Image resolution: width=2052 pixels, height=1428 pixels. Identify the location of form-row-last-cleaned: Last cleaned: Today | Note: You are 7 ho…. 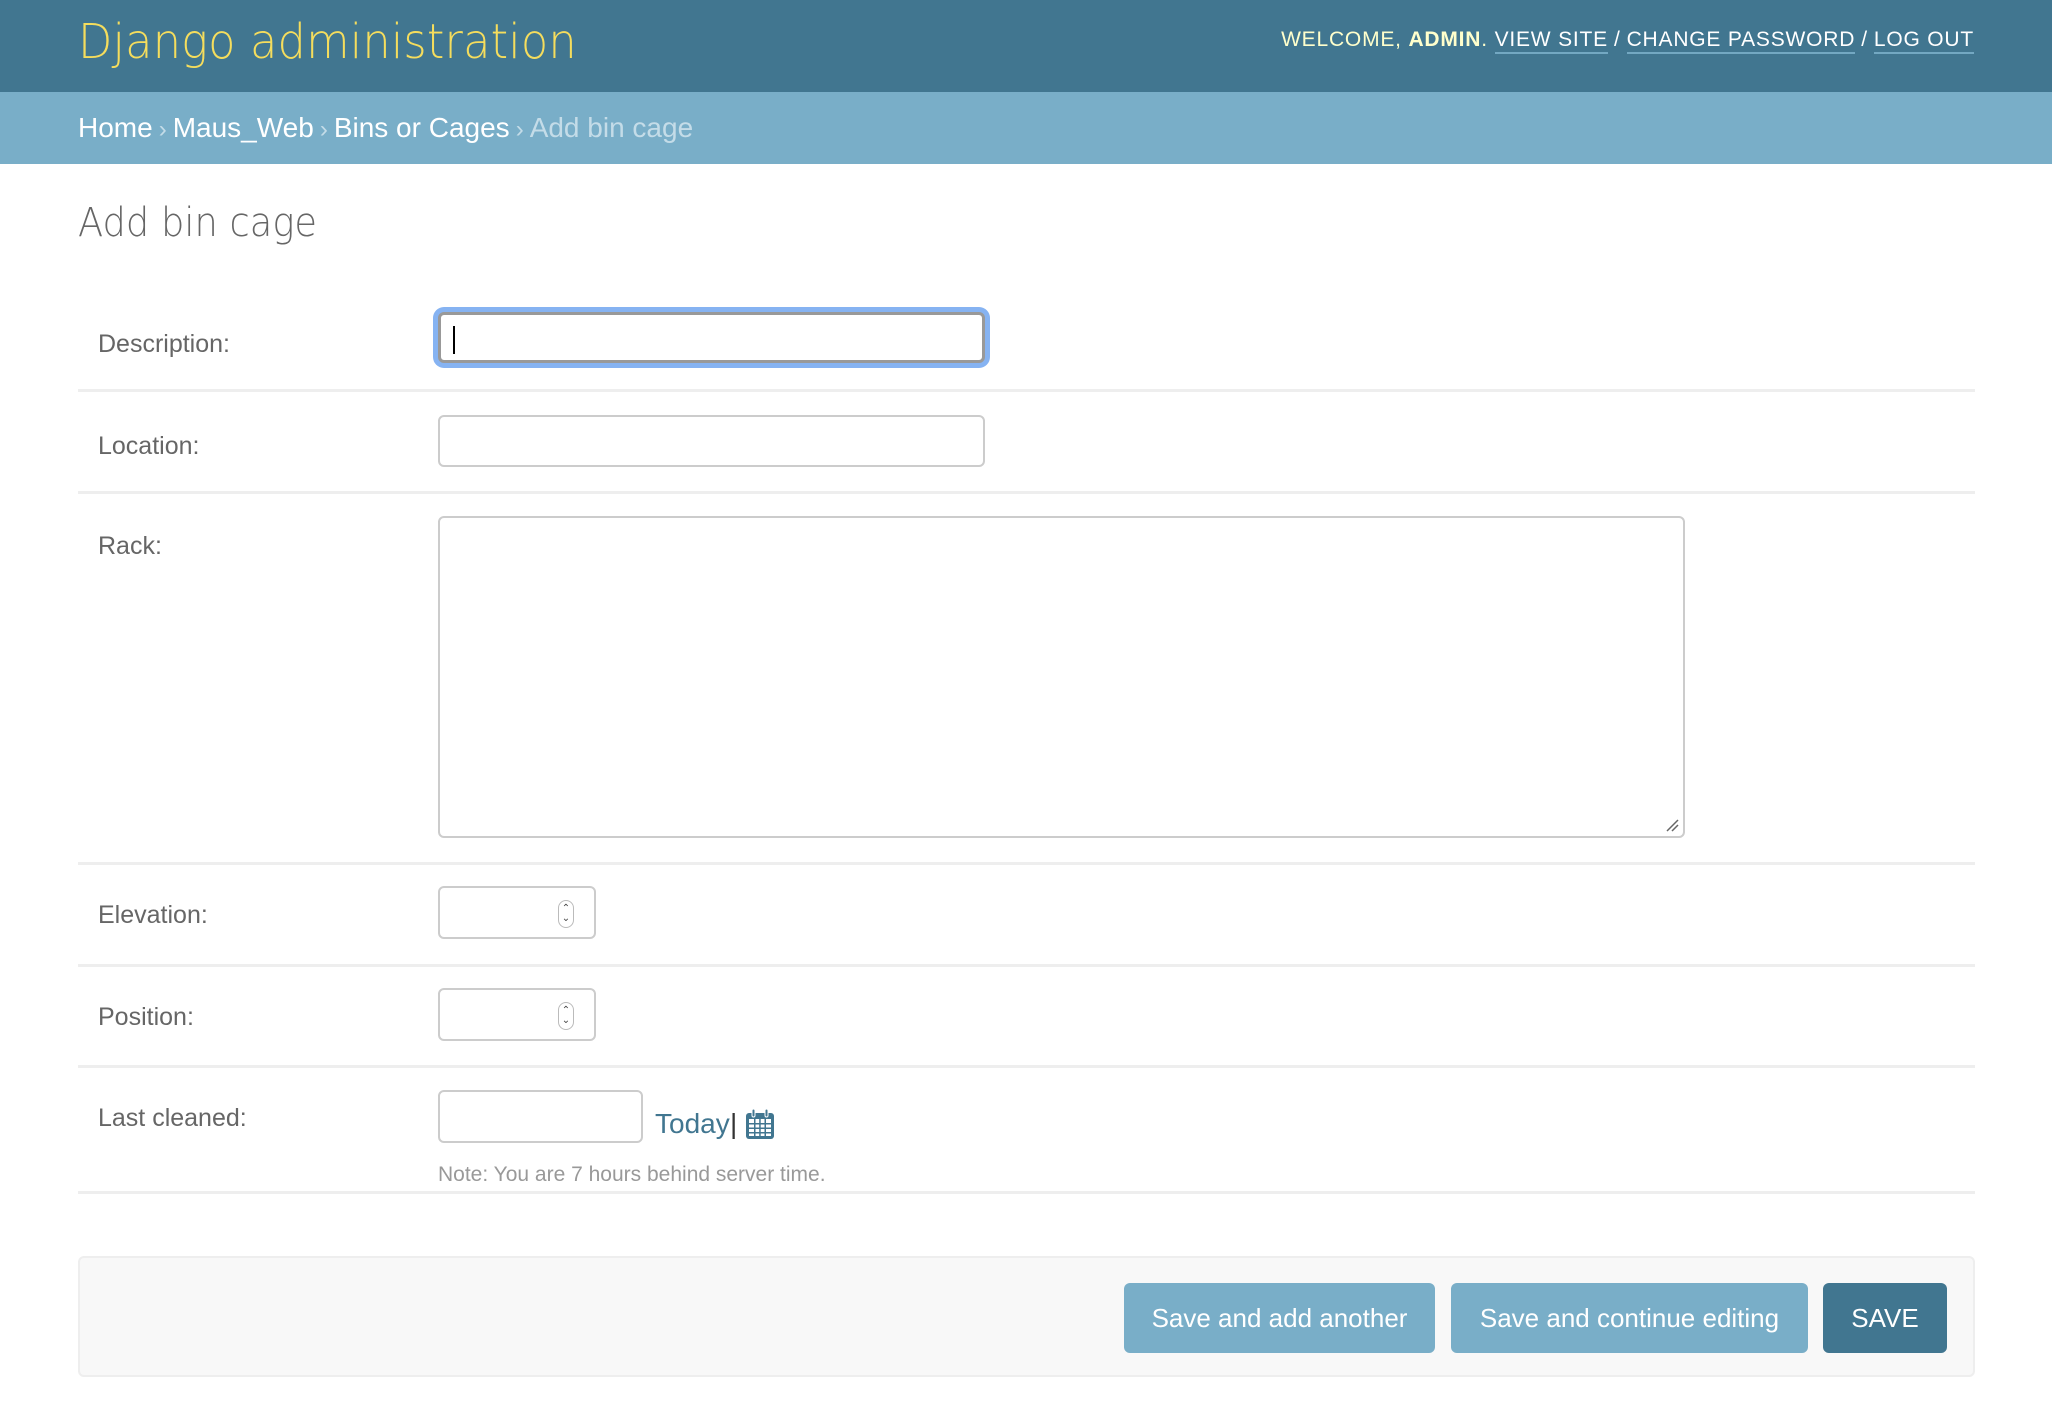
(1026, 1131).